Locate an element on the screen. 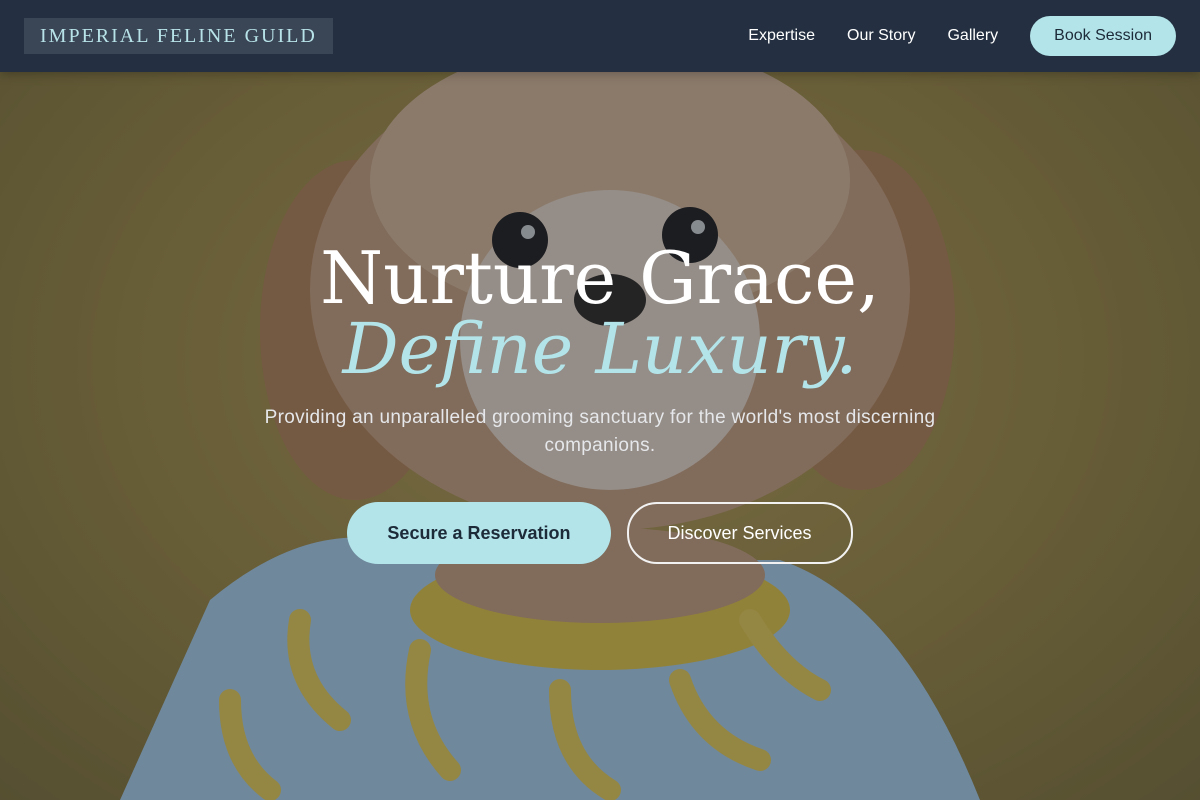  nav-link-gallery: Gallery is located at coordinates (972, 36).